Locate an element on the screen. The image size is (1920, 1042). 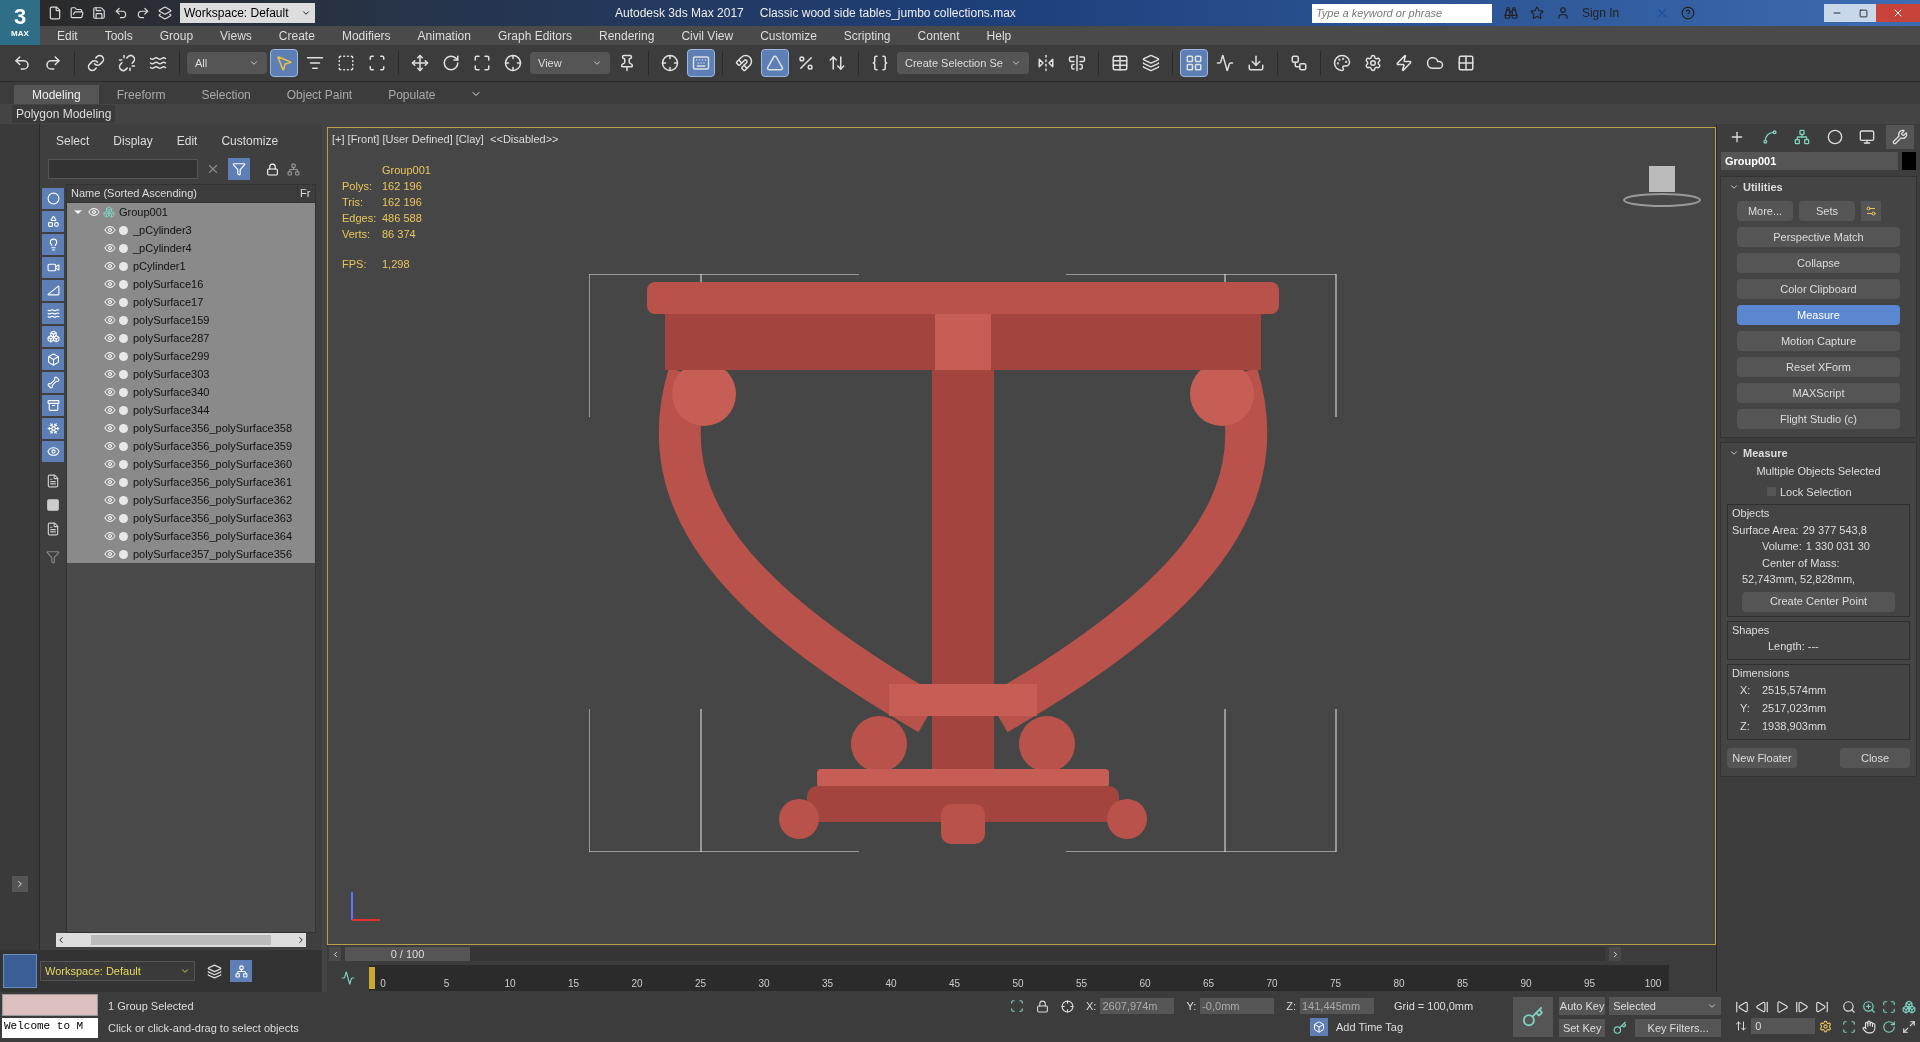
dimension-value: 2515,574mm is located at coordinates (1794, 690).